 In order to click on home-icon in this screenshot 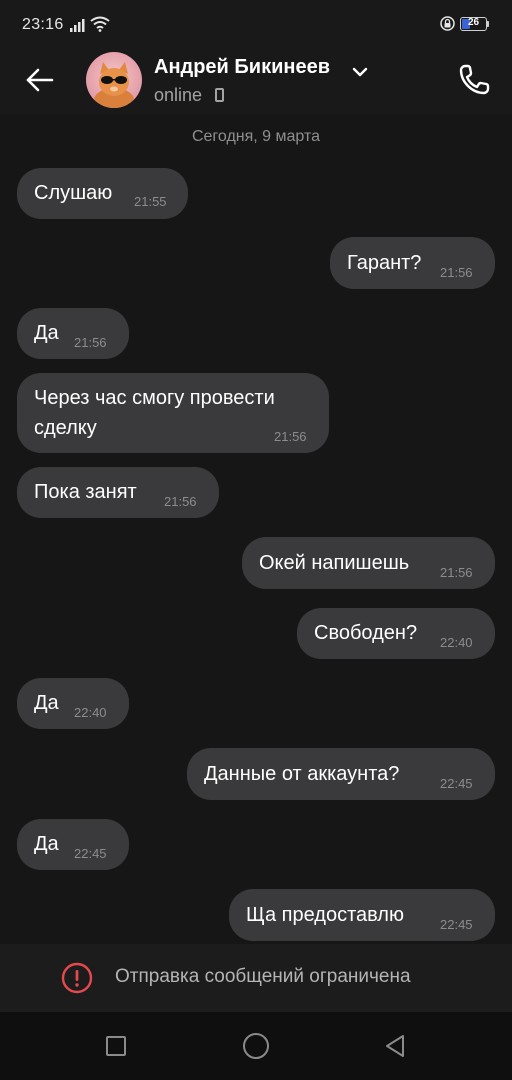, I will do `click(256, 1046)`.